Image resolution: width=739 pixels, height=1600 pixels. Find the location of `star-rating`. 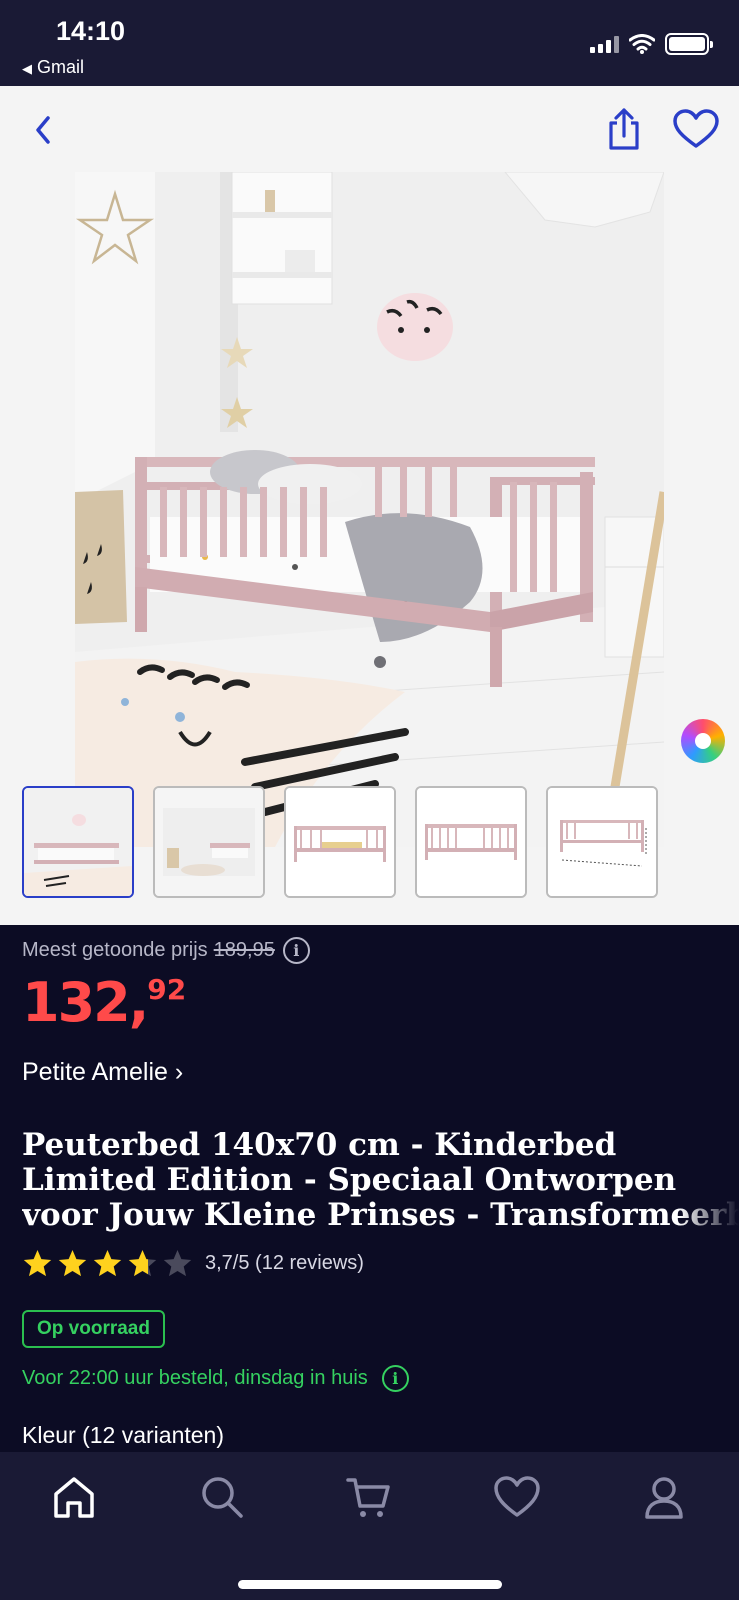

star-rating is located at coordinates (107, 1263).